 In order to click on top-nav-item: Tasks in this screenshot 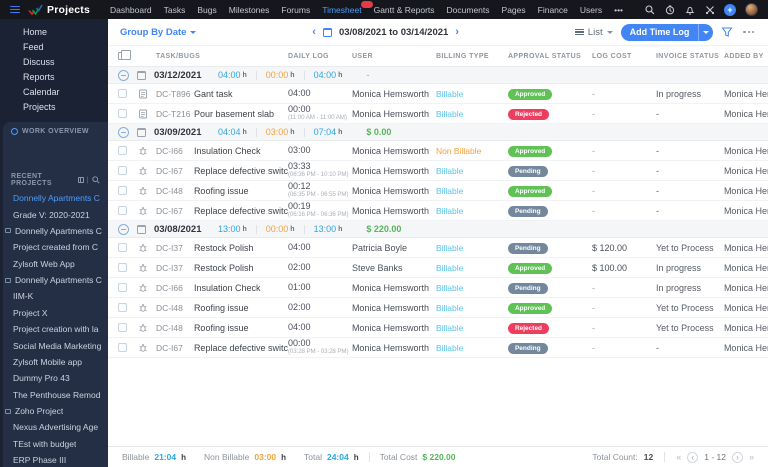, I will do `click(175, 10)`.